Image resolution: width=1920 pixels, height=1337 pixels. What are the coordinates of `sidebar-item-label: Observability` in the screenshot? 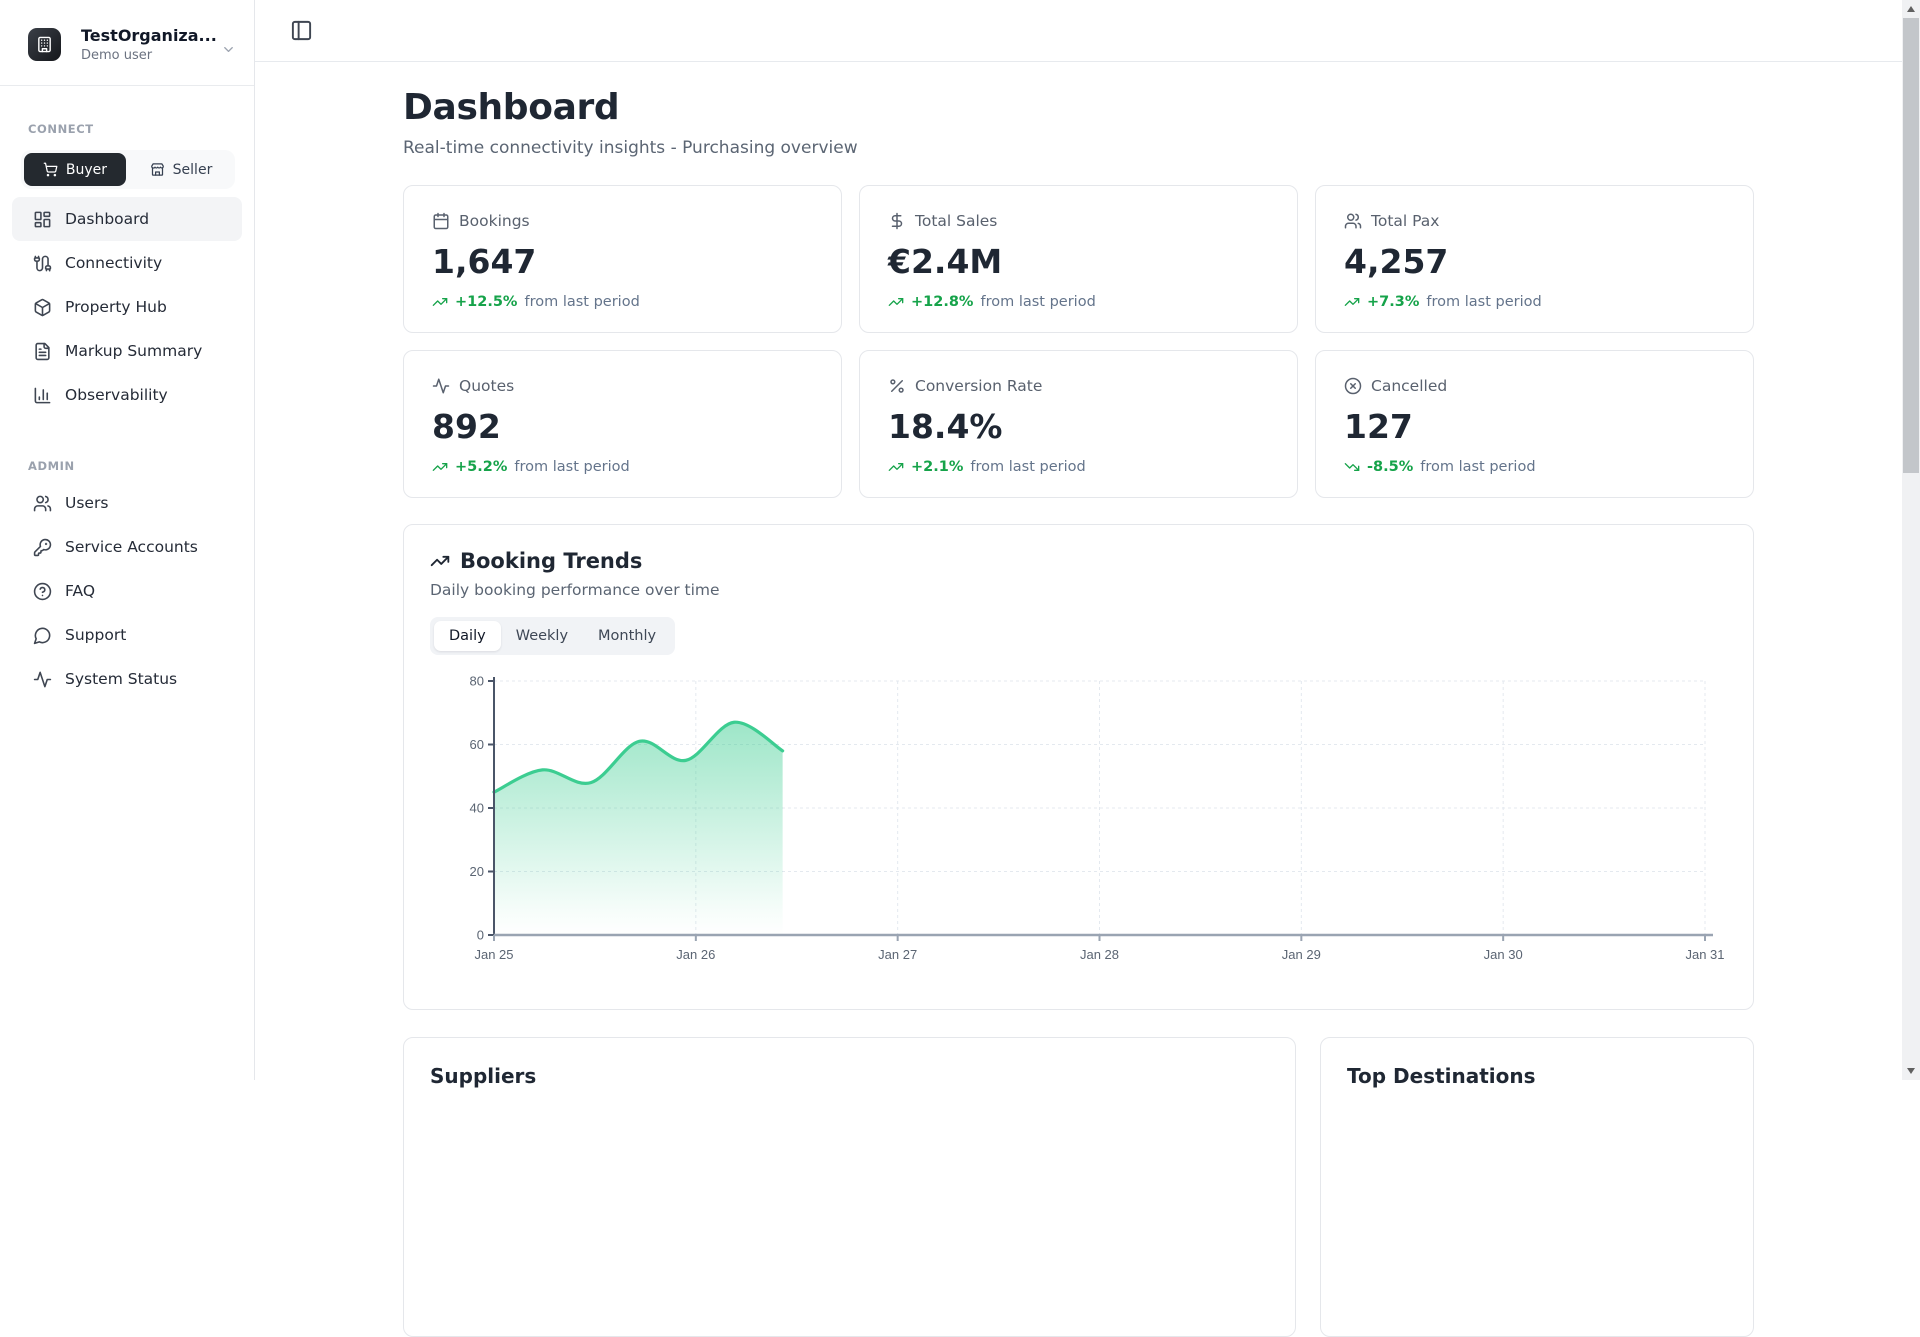 It's located at (116, 395).